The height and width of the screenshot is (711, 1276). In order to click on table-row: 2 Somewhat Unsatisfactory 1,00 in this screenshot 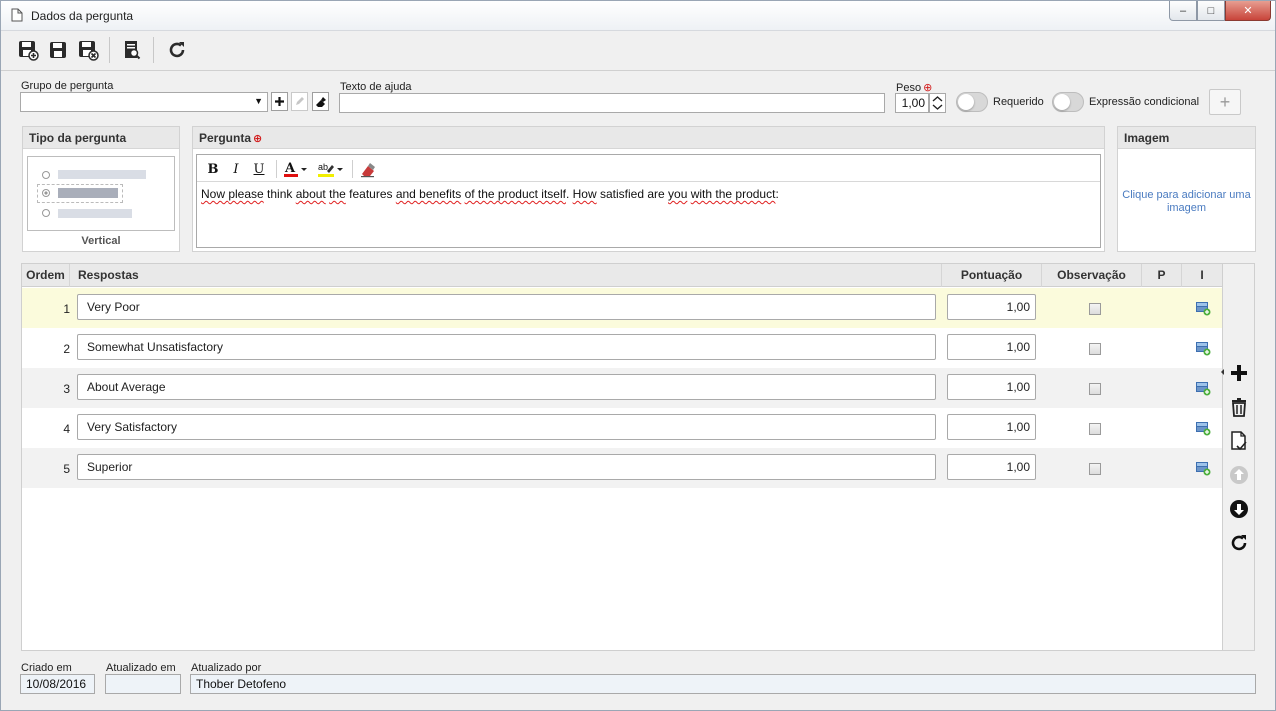, I will do `click(622, 348)`.